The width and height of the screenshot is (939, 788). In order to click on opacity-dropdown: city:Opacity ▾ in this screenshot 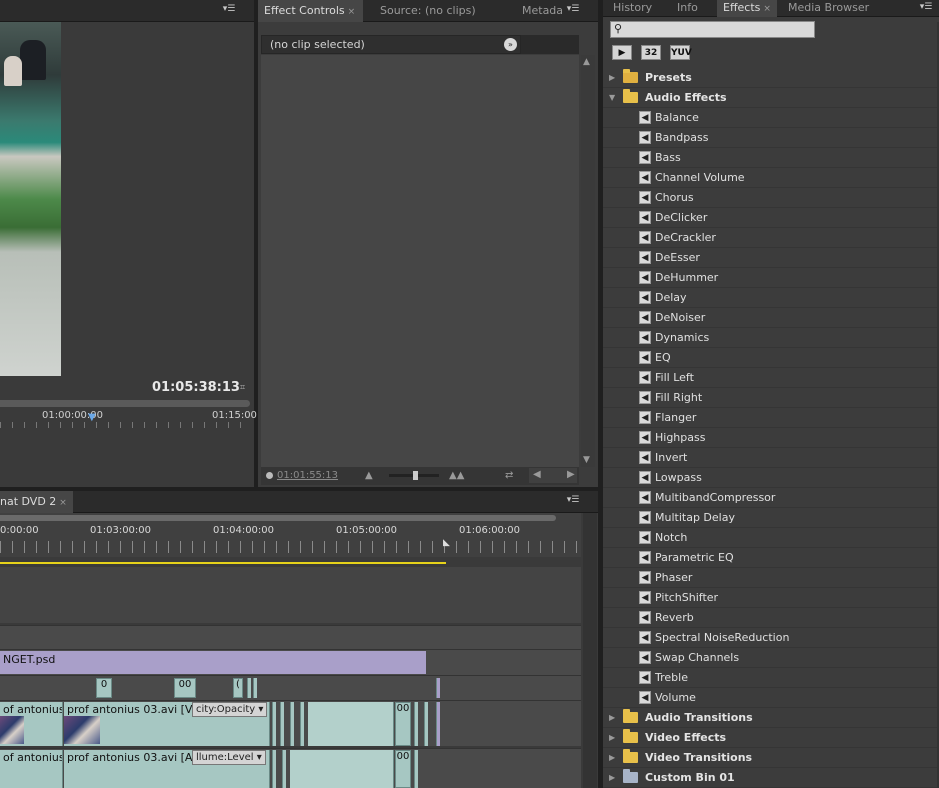, I will do `click(230, 709)`.